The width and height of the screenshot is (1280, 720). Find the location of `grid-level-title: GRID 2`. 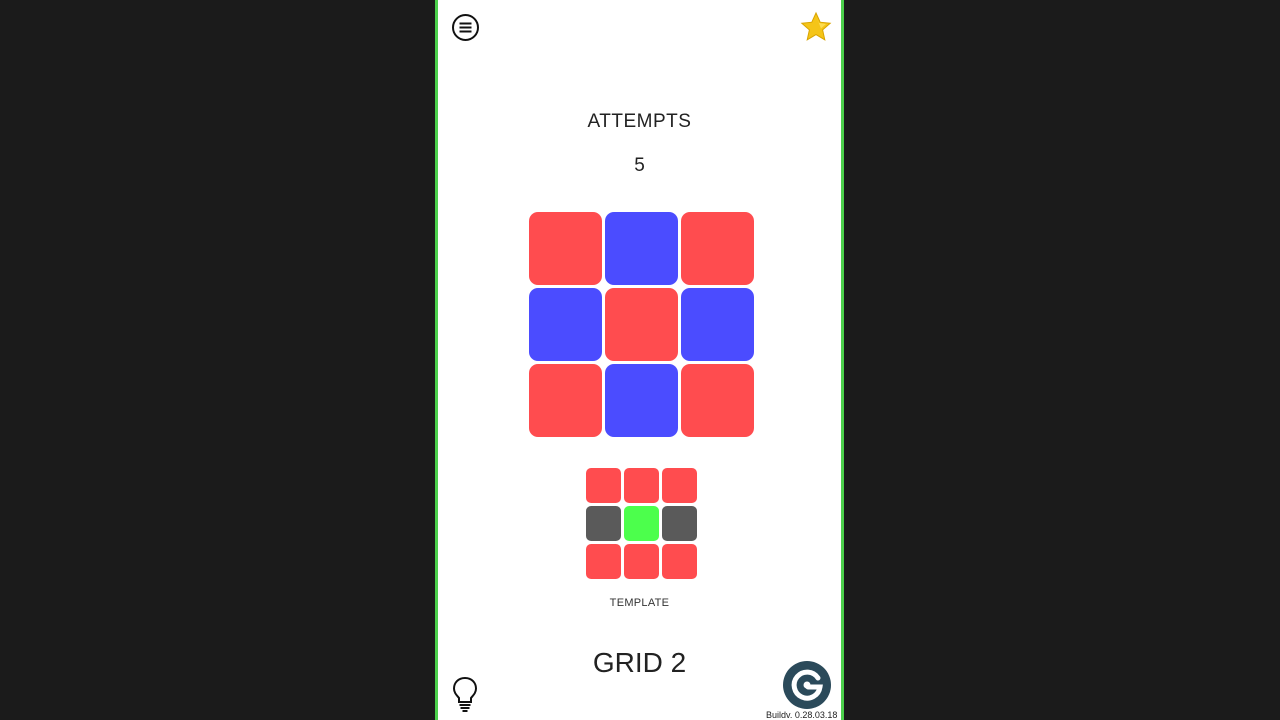

grid-level-title: GRID 2 is located at coordinates (639, 662).